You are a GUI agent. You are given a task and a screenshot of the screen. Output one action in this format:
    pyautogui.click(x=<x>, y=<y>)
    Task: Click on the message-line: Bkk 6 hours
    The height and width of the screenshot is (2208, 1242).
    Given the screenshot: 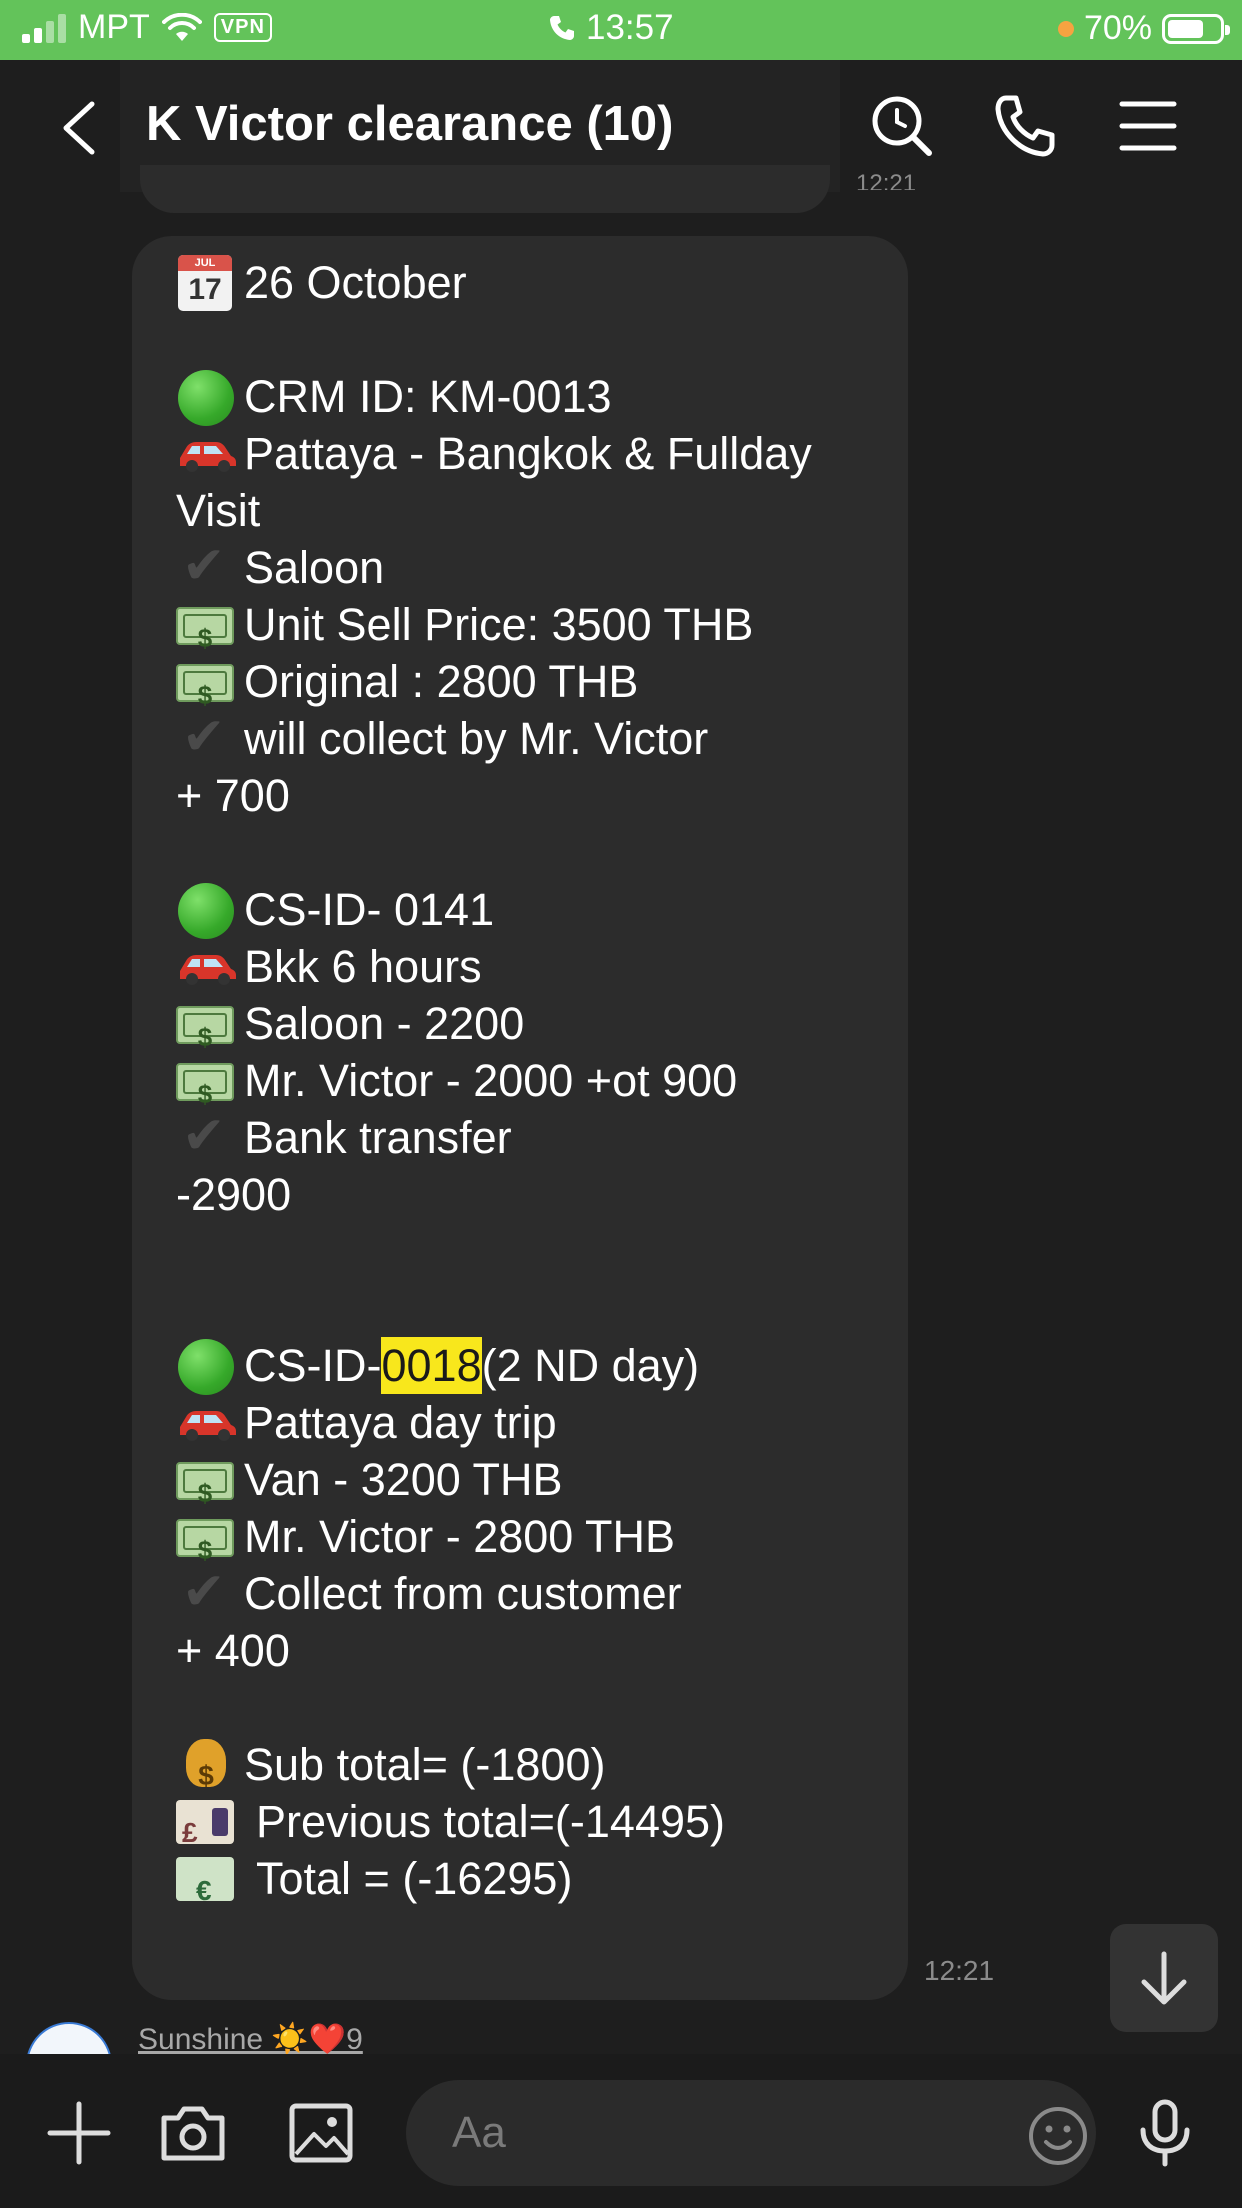 What is the action you would take?
    pyautogui.click(x=542, y=966)
    